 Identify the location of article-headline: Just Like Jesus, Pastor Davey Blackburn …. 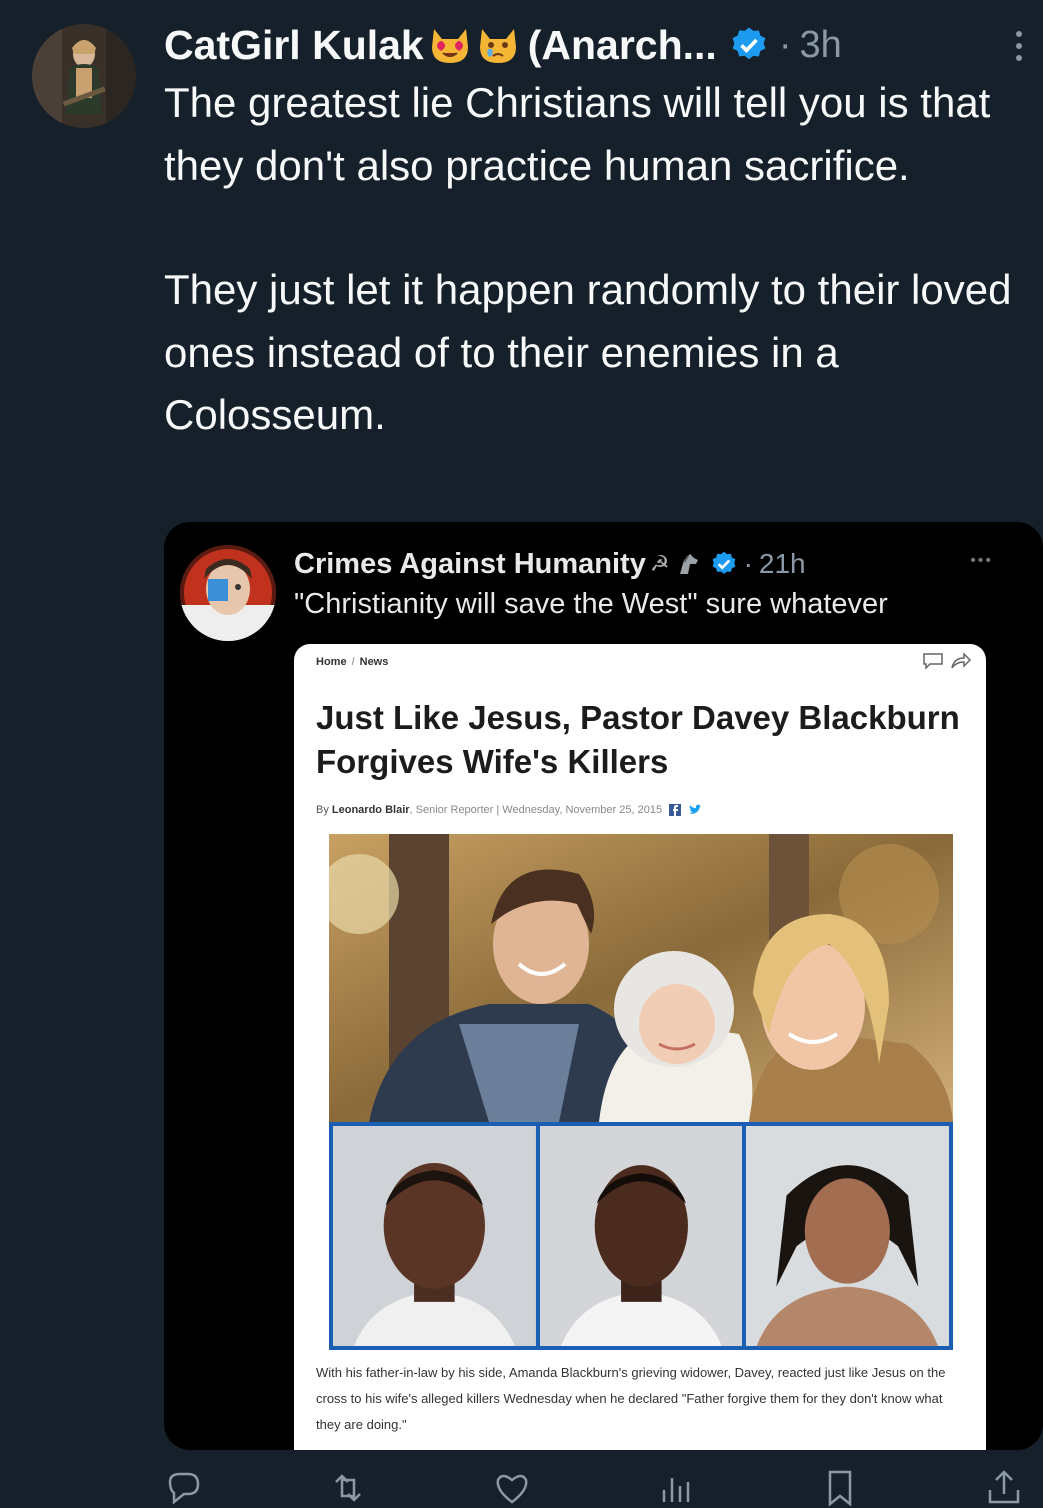
(638, 739).